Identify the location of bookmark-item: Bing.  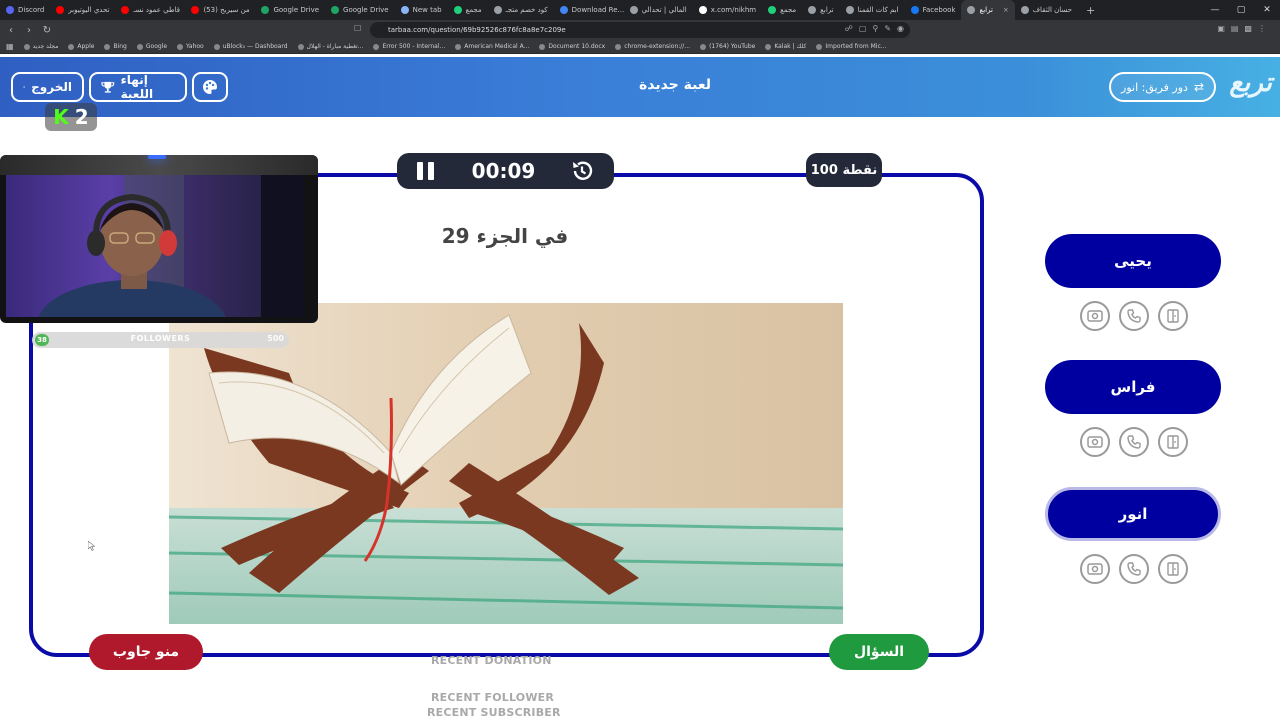
(115, 46).